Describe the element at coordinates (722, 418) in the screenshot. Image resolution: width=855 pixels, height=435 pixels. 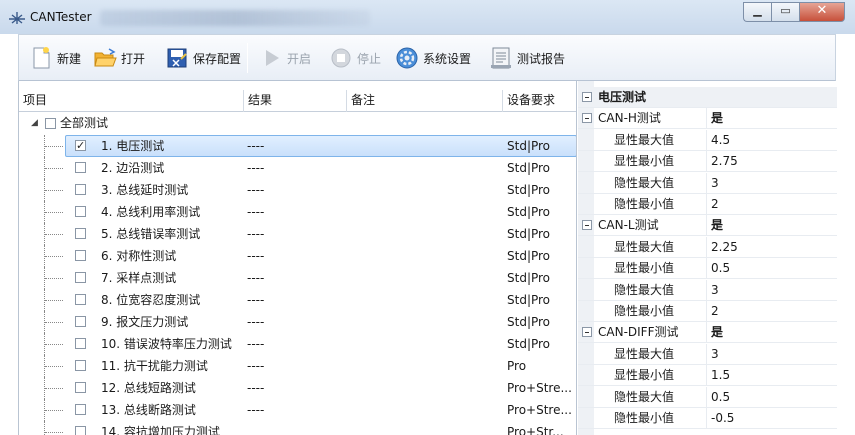
I see `property-value: -0.5` at that location.